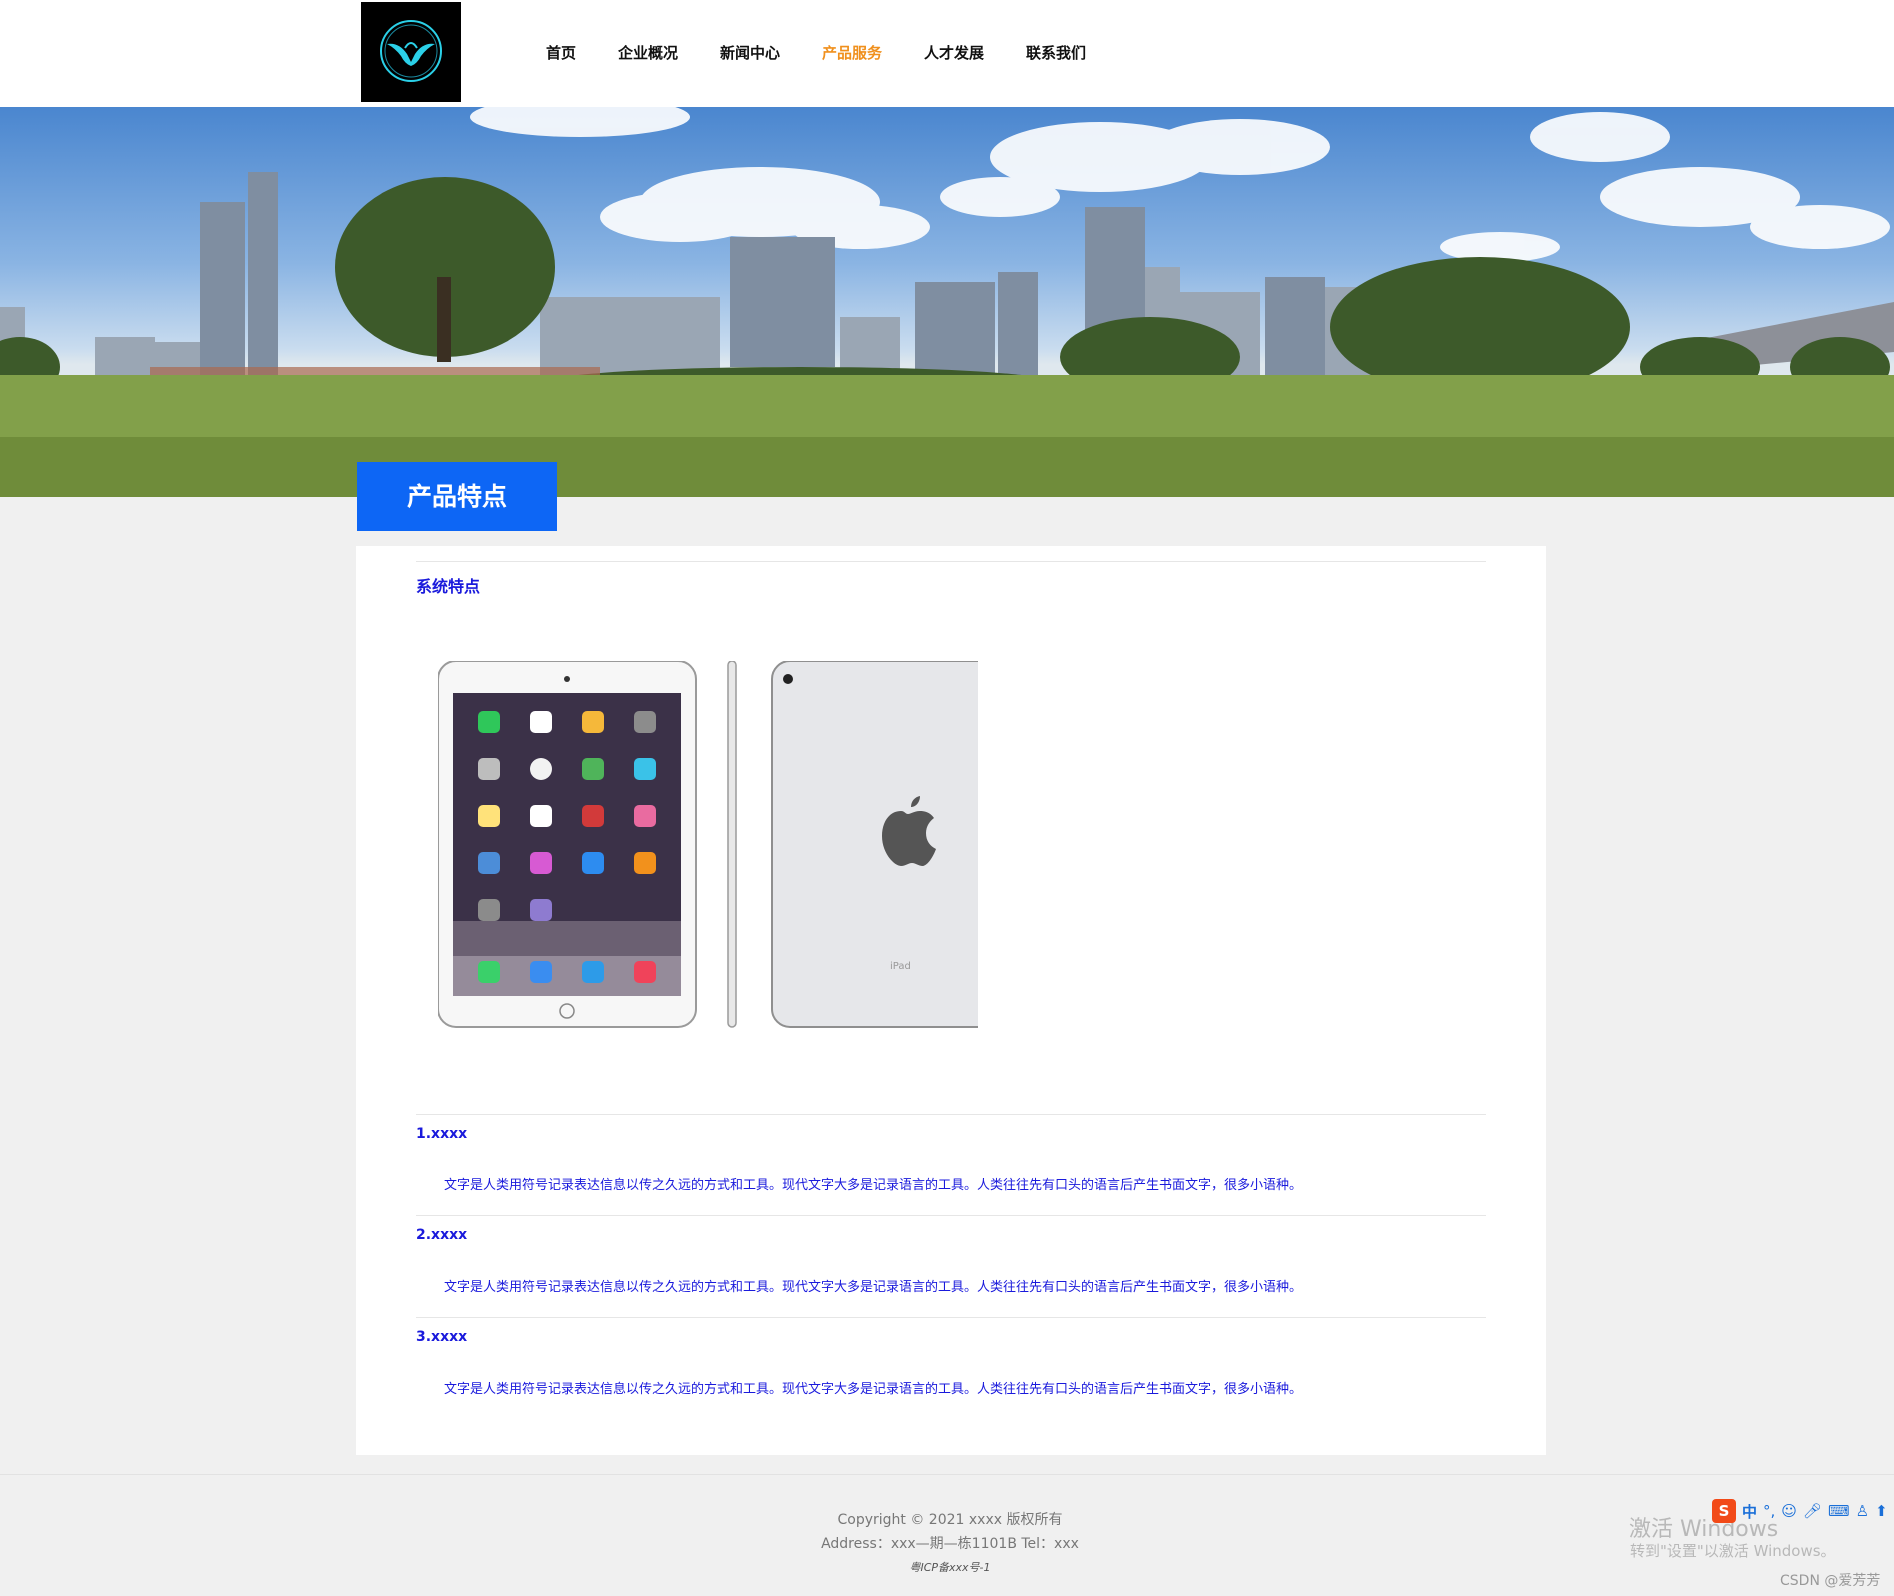 The height and width of the screenshot is (1596, 1894). I want to click on footer-divider, so click(947, 1474).